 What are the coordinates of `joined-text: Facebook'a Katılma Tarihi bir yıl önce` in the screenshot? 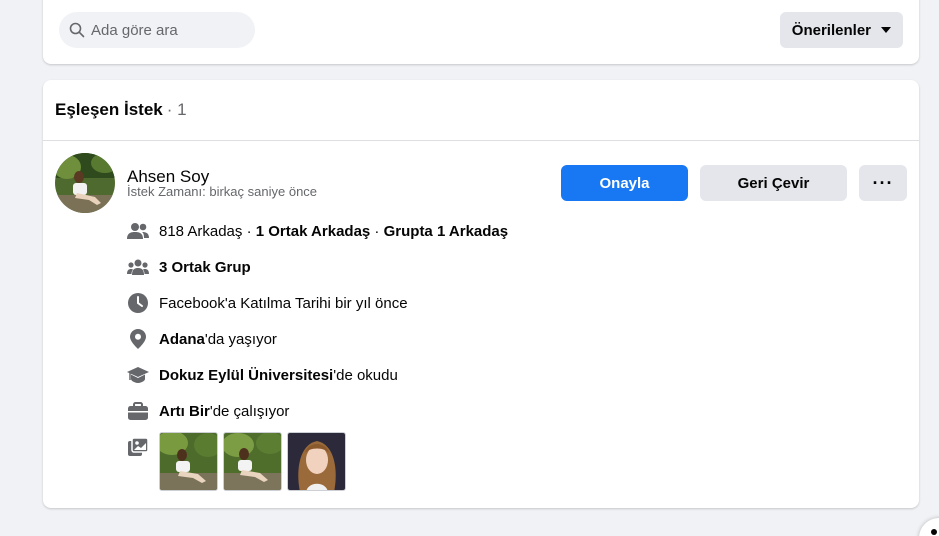 It's located at (283, 303).